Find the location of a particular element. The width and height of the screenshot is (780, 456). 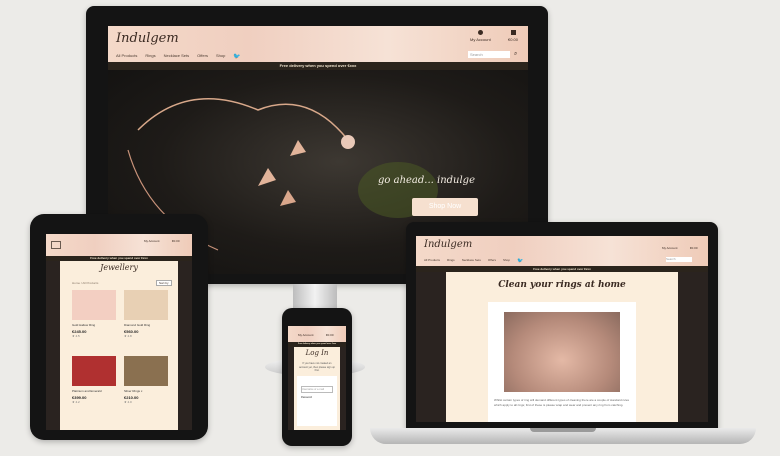

laptop-account: My Account is located at coordinates (670, 248).